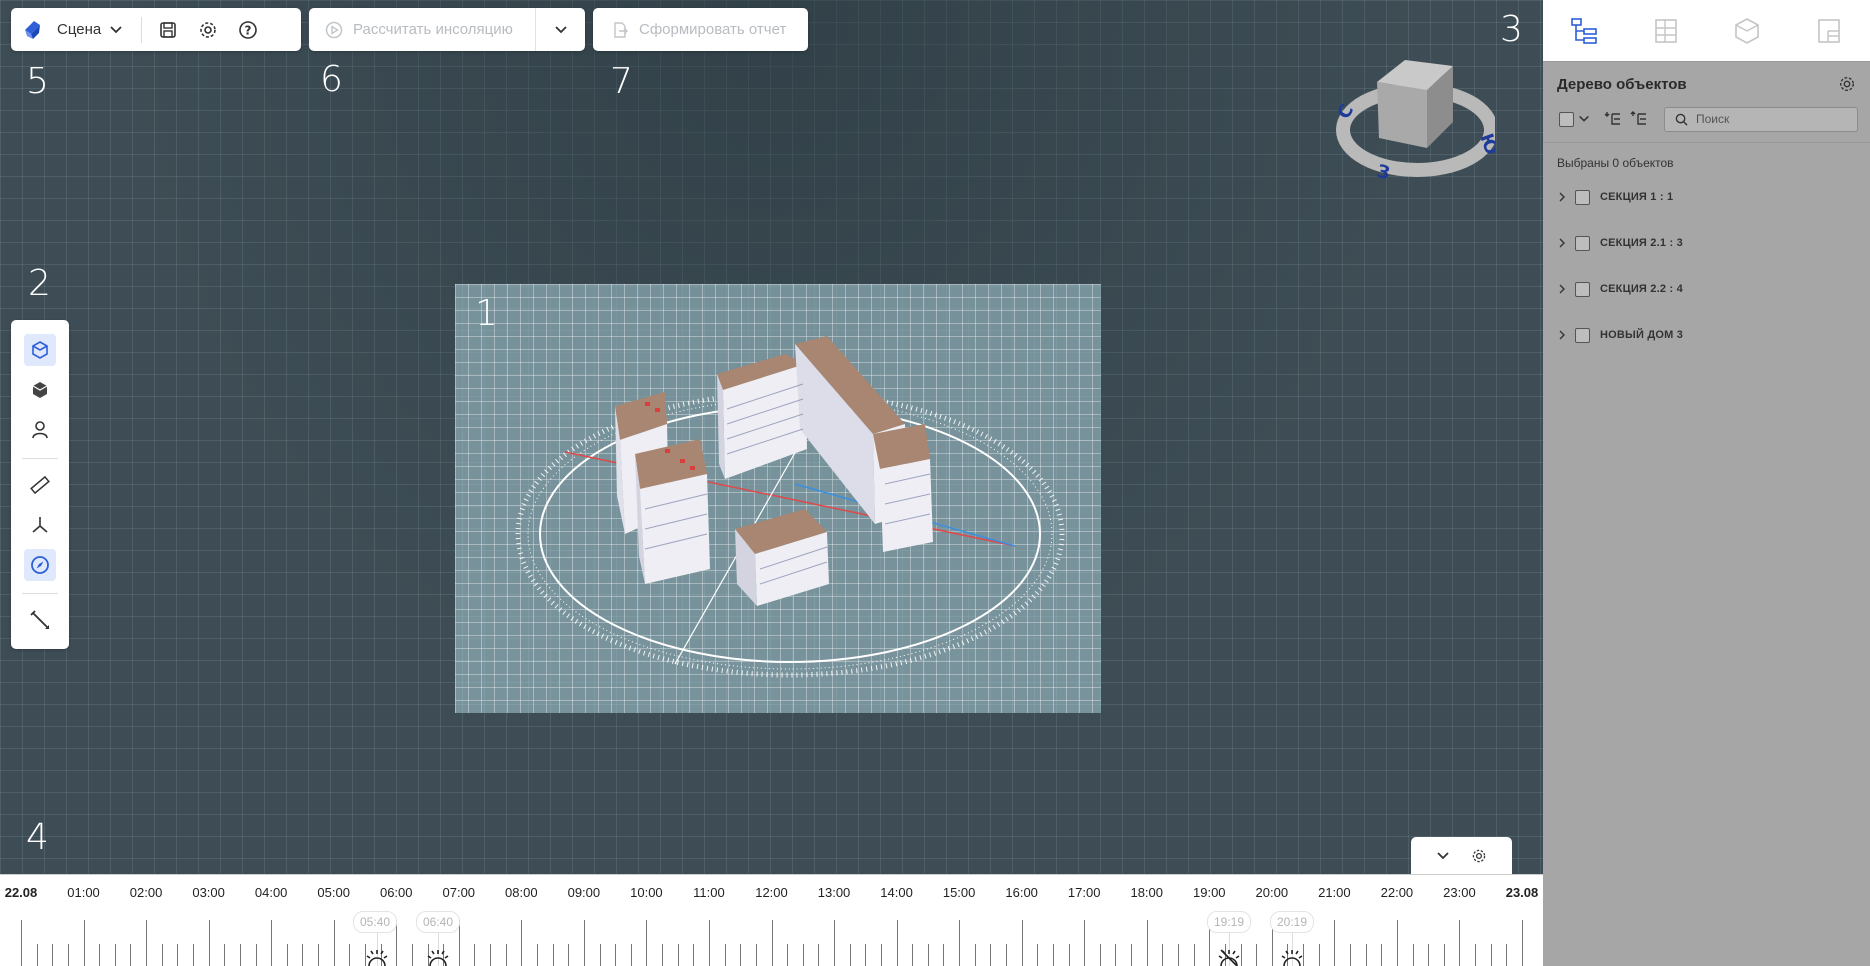 The width and height of the screenshot is (1870, 966). I want to click on tab-report, so click(1829, 30).